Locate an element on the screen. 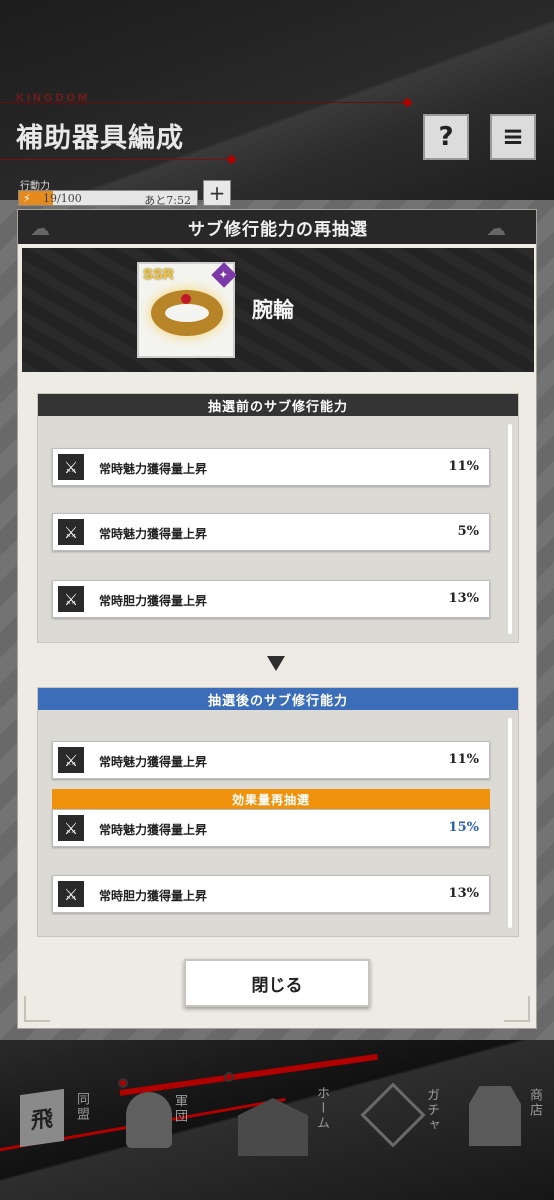 This screenshot has width=554, height=1200. nav-label: 同盟 is located at coordinates (81, 1107).